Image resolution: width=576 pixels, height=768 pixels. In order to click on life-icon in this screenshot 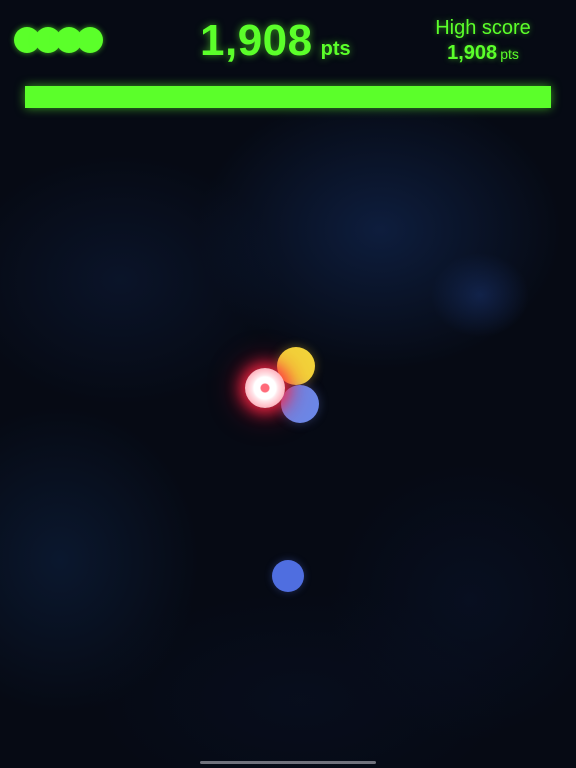, I will do `click(90, 40)`.